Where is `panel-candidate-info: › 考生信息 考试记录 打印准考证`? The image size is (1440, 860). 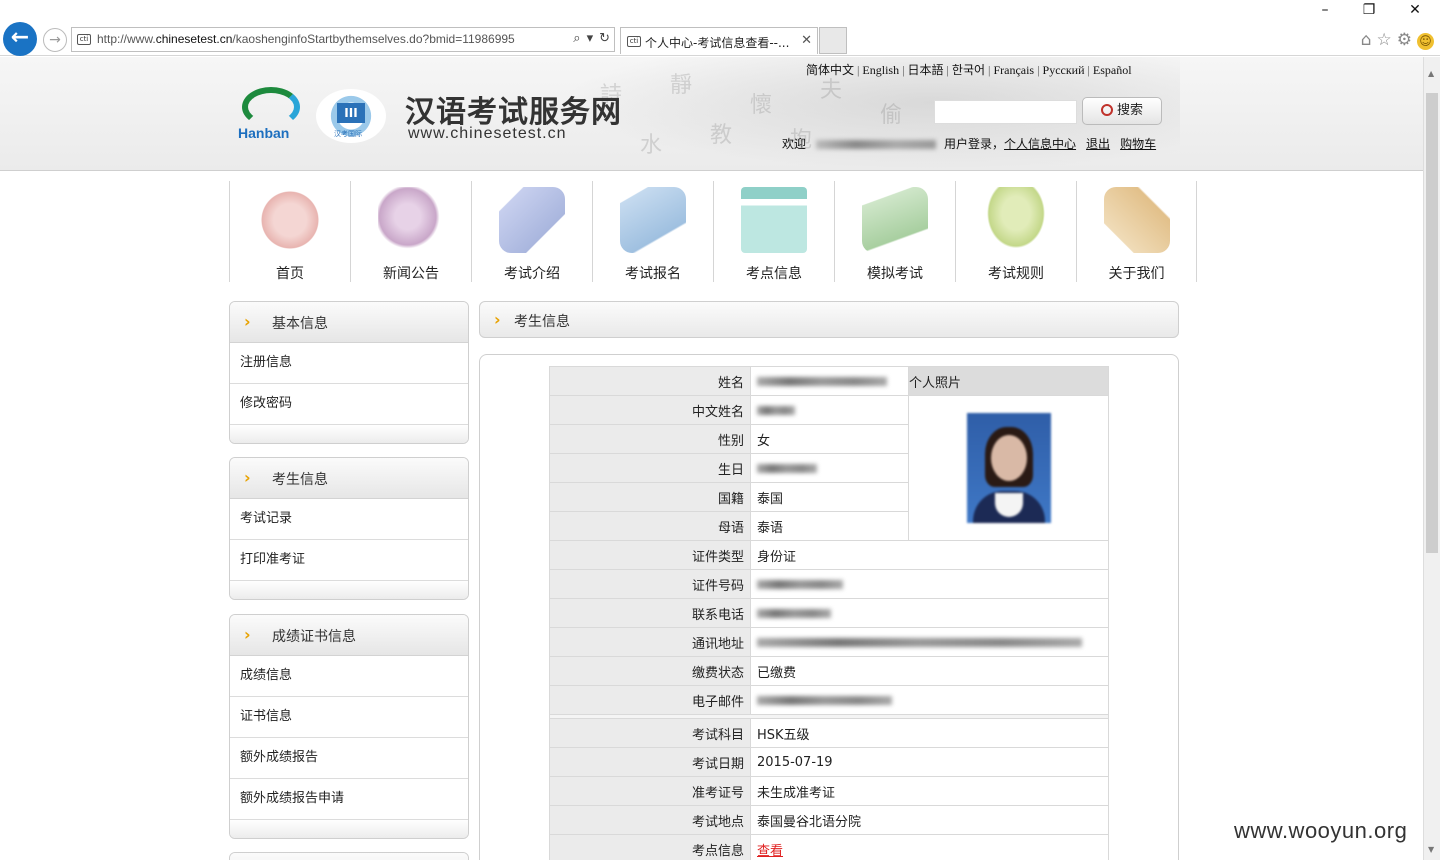
panel-candidate-info: › 考生信息 考试记录 打印准考证 is located at coordinates (349, 528).